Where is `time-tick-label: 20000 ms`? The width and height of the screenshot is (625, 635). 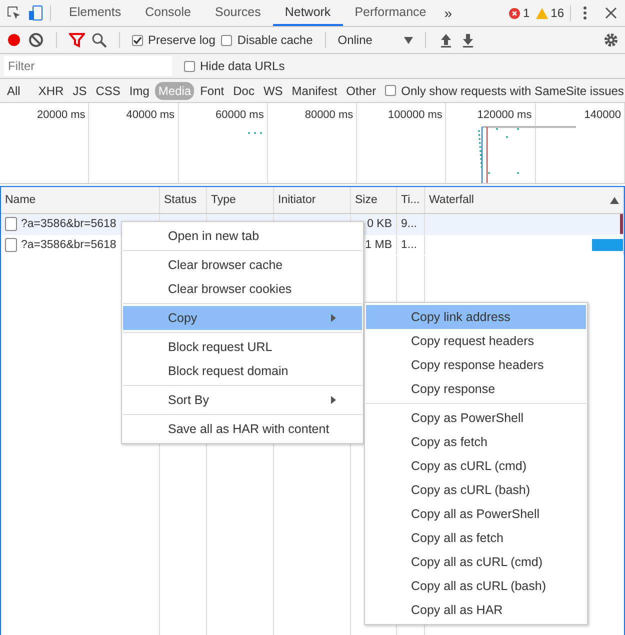
time-tick-label: 20000 ms is located at coordinates (61, 115).